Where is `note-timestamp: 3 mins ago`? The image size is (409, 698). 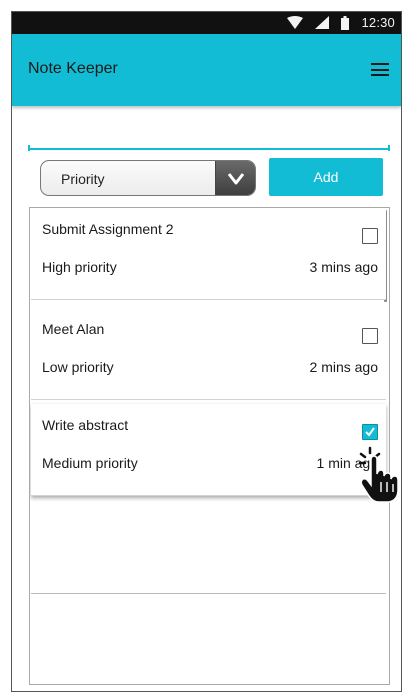 note-timestamp: 3 mins ago is located at coordinates (343, 267).